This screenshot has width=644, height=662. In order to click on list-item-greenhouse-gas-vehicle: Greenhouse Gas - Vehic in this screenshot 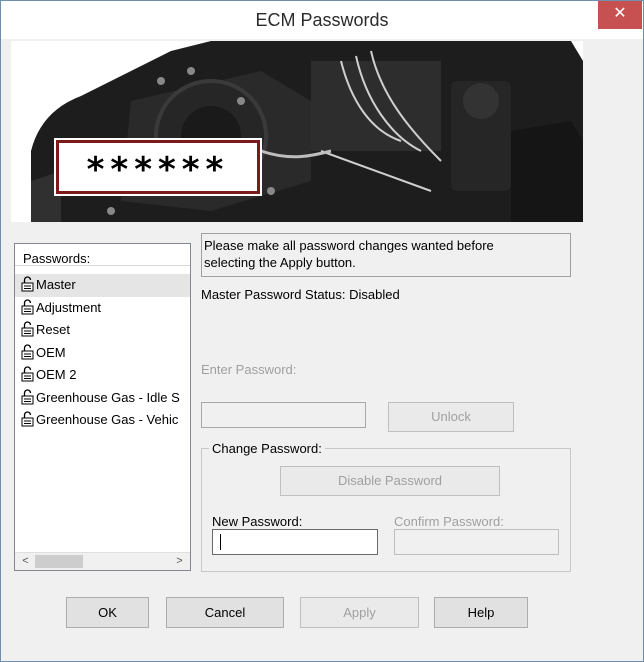, I will do `click(102, 420)`.